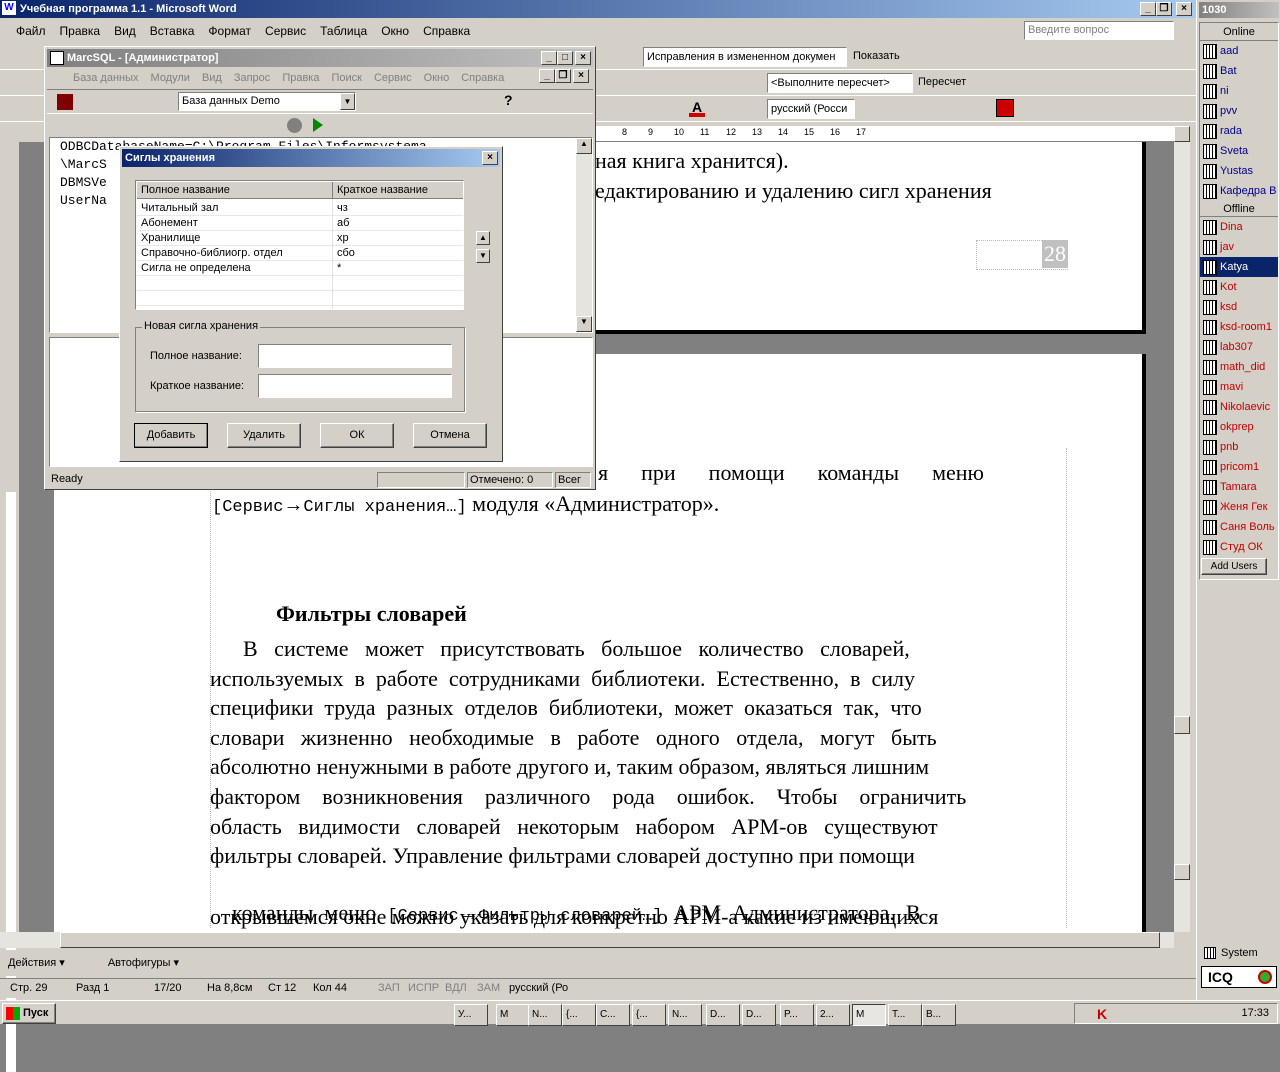 The width and height of the screenshot is (1280, 1072). I want to click on font-color-icon: A, so click(697, 108).